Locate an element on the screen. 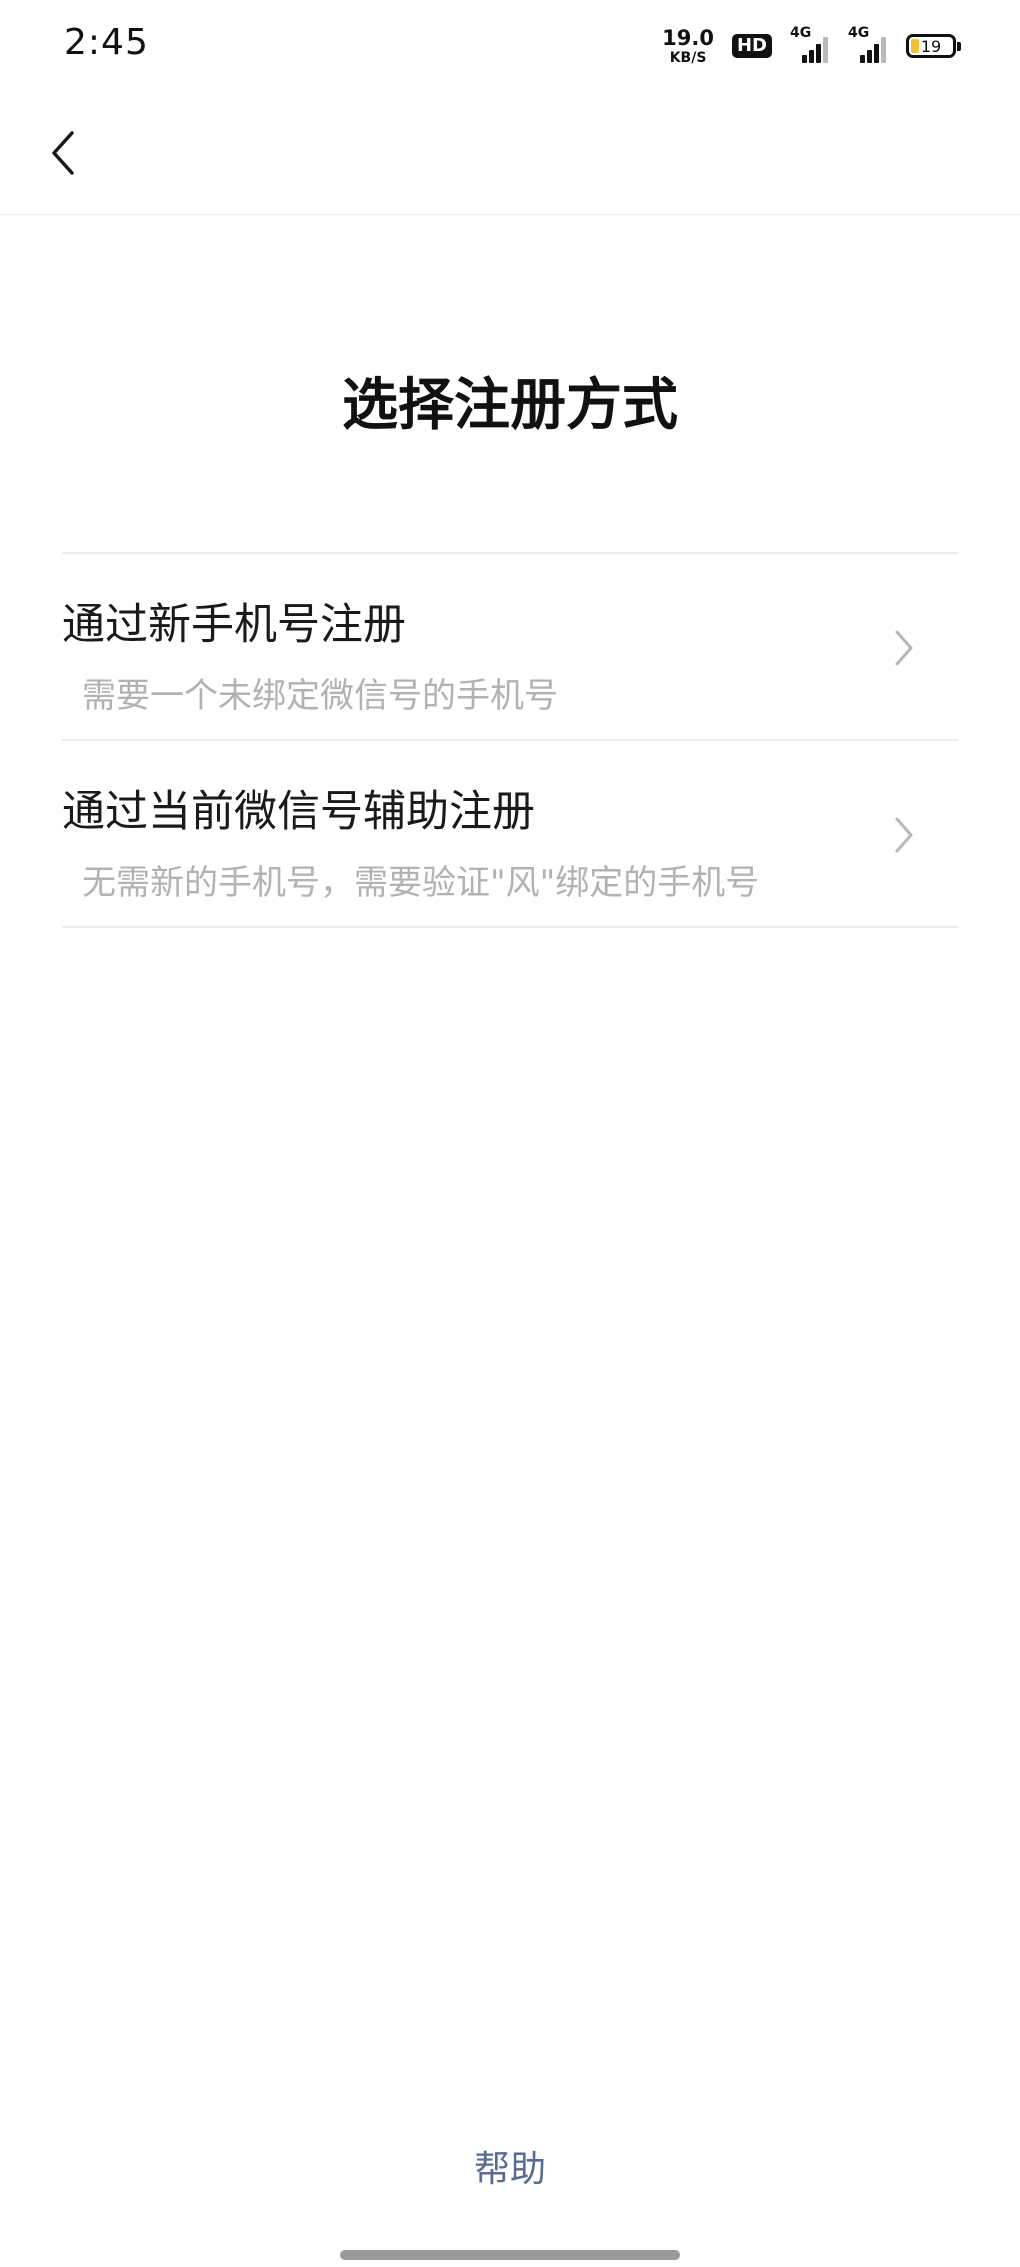 The image size is (1020, 2267). back-button is located at coordinates (63, 153).